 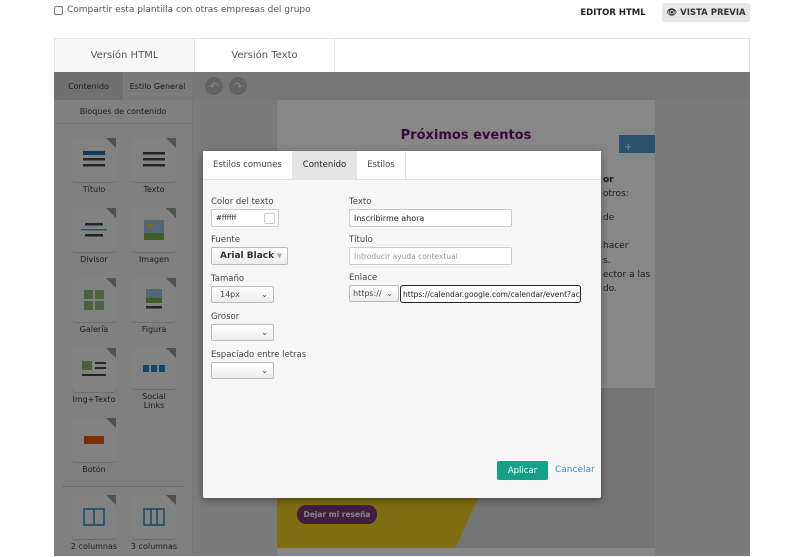 I want to click on apply-button: Aplicar, so click(x=522, y=470).